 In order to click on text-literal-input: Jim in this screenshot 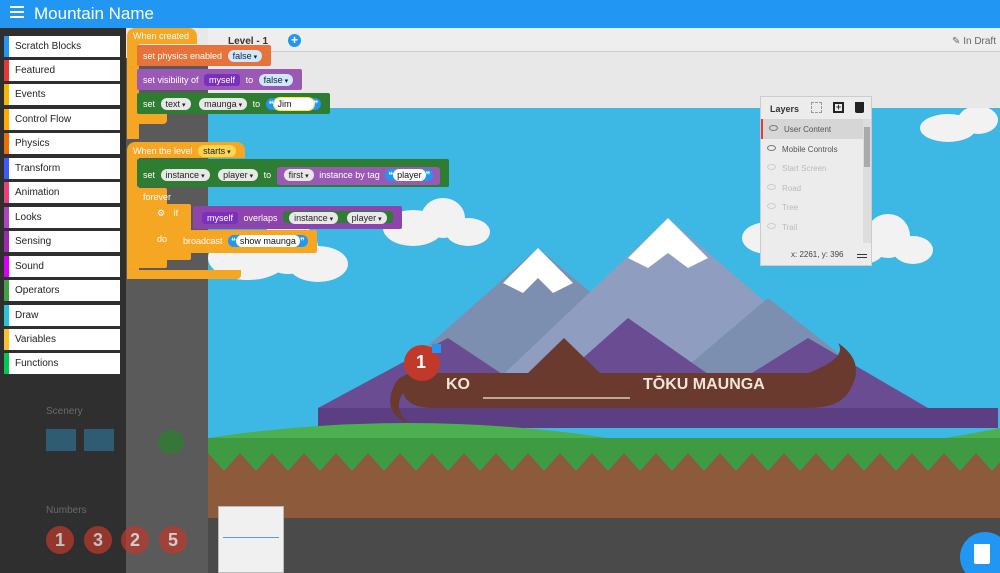, I will do `click(293, 104)`.